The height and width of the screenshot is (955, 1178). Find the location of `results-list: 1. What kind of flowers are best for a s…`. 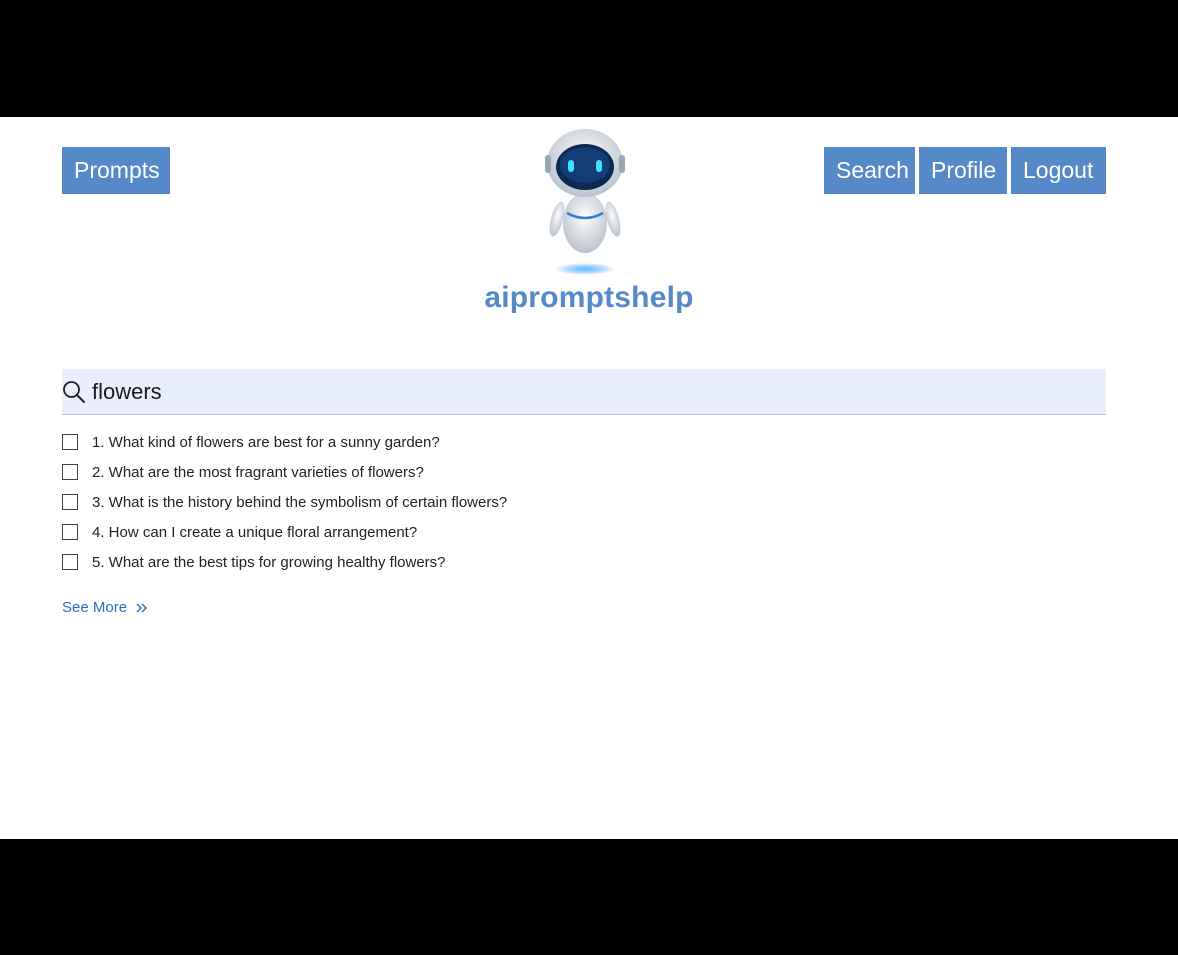

results-list: 1. What kind of flowers are best for a s… is located at coordinates (584, 502).